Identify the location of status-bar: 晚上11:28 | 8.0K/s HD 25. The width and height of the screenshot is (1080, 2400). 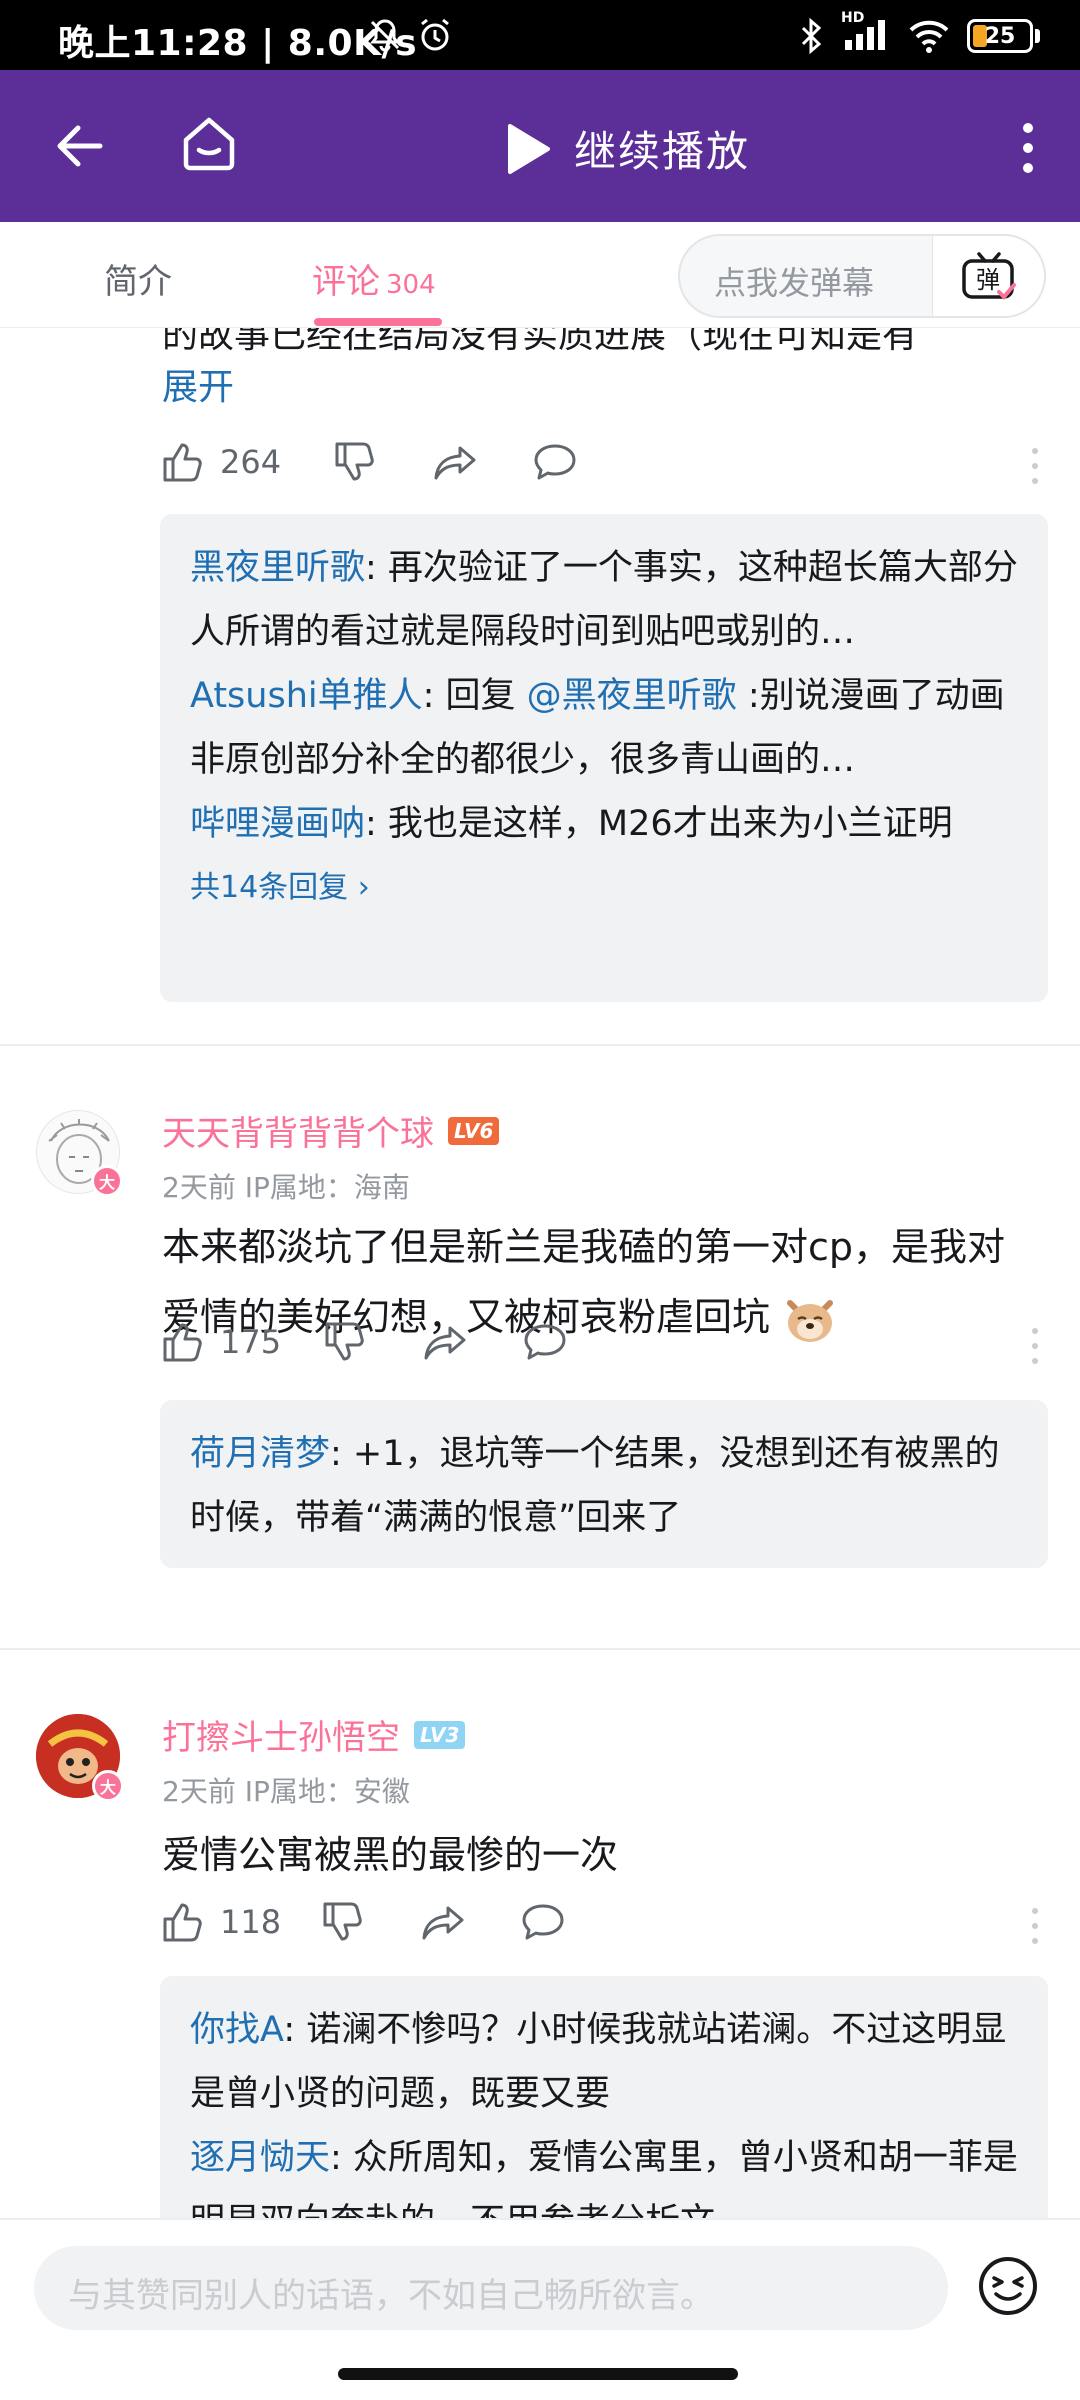
(540, 35).